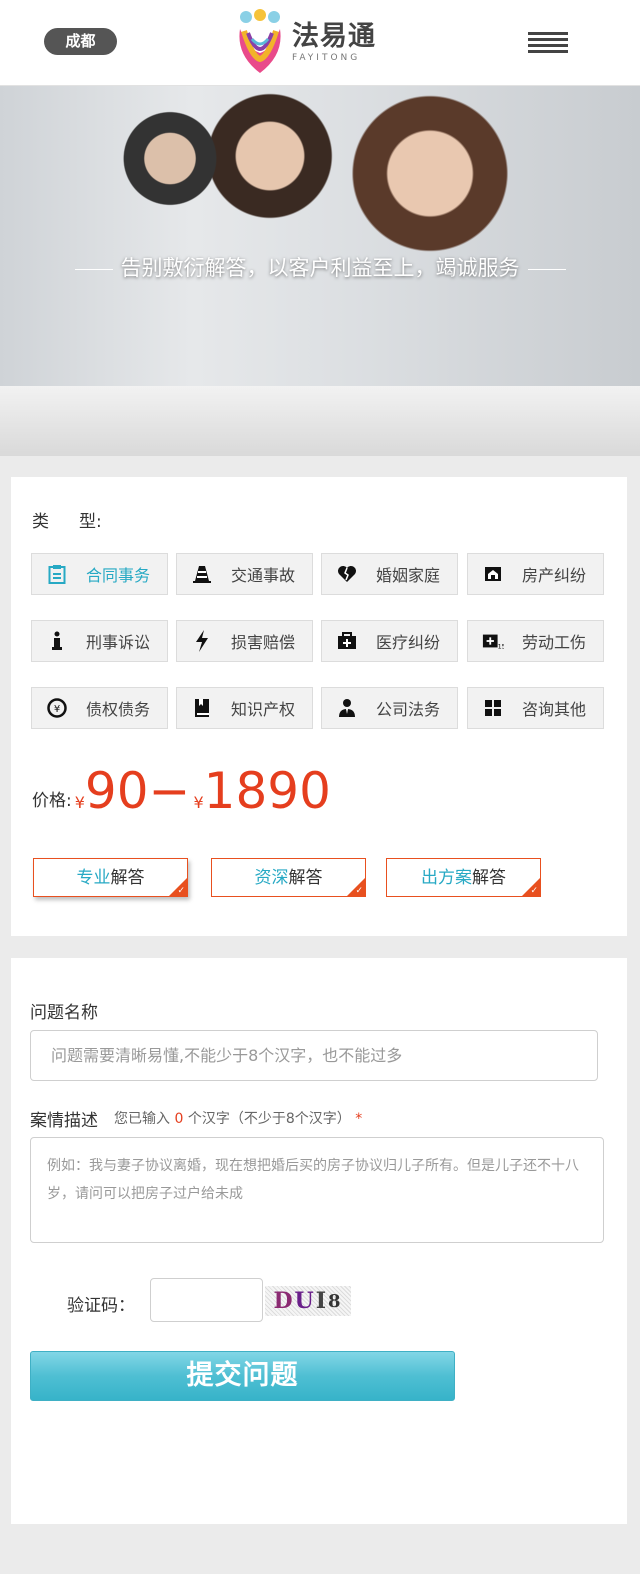 This screenshot has height=1574, width=640. I want to click on category-label: 交通事故, so click(263, 575).